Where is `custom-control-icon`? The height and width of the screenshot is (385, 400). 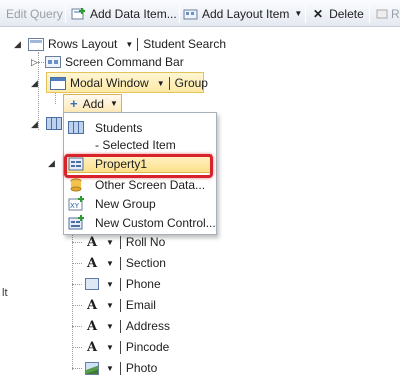
custom-control-icon is located at coordinates (75, 222).